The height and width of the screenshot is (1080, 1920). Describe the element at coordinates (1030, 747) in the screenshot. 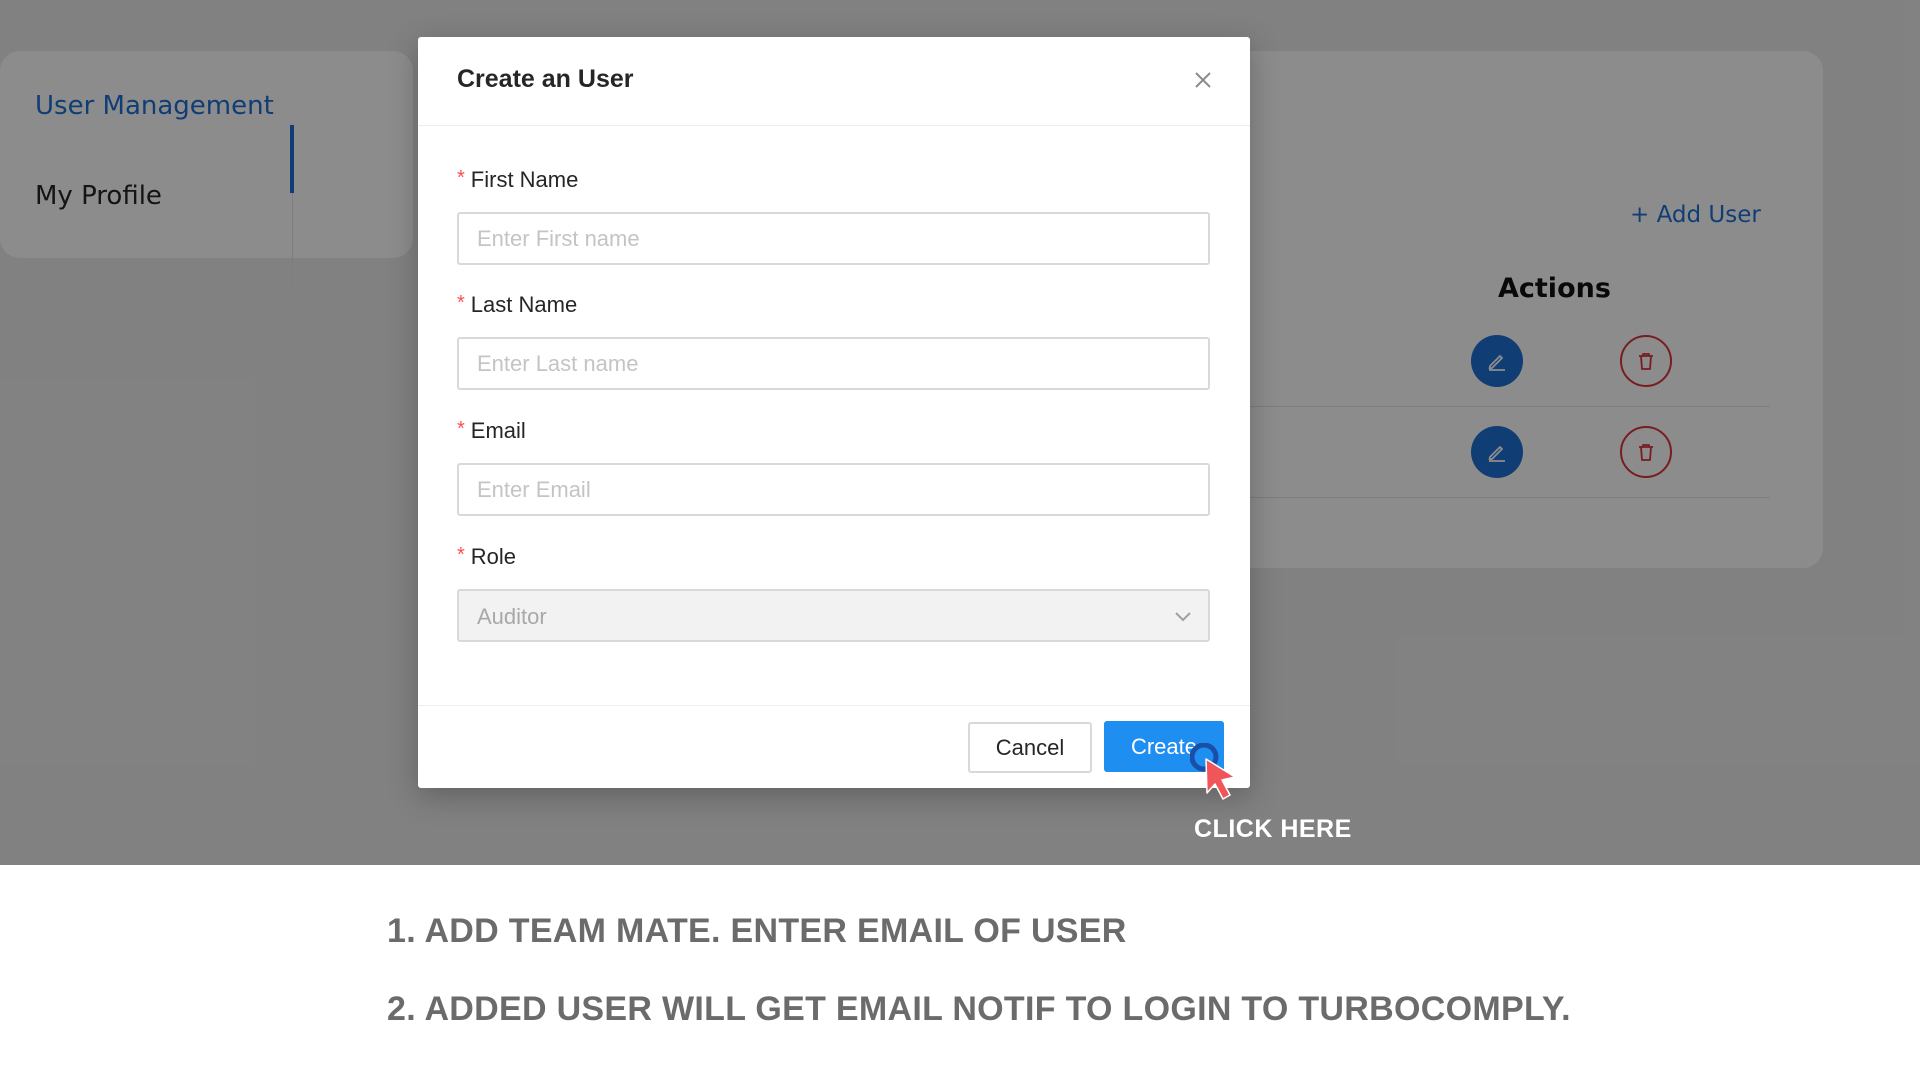

I see `cancel-button: Cancel` at that location.